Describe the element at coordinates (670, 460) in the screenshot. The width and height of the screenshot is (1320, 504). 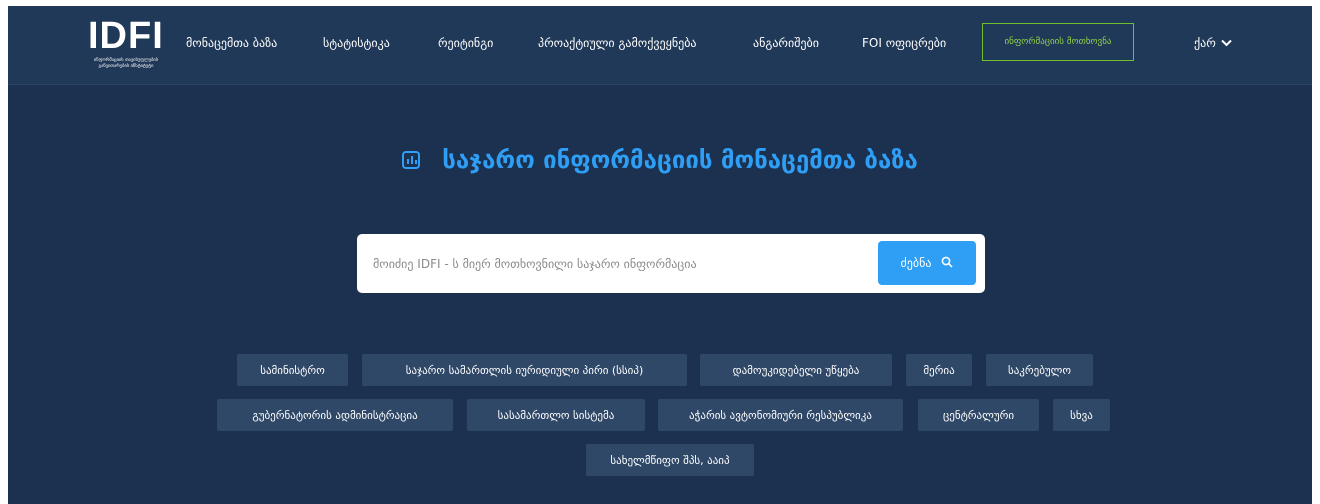
I see `tag-state-llc-nnle: სახელმწიფო შპს, ააიპ` at that location.